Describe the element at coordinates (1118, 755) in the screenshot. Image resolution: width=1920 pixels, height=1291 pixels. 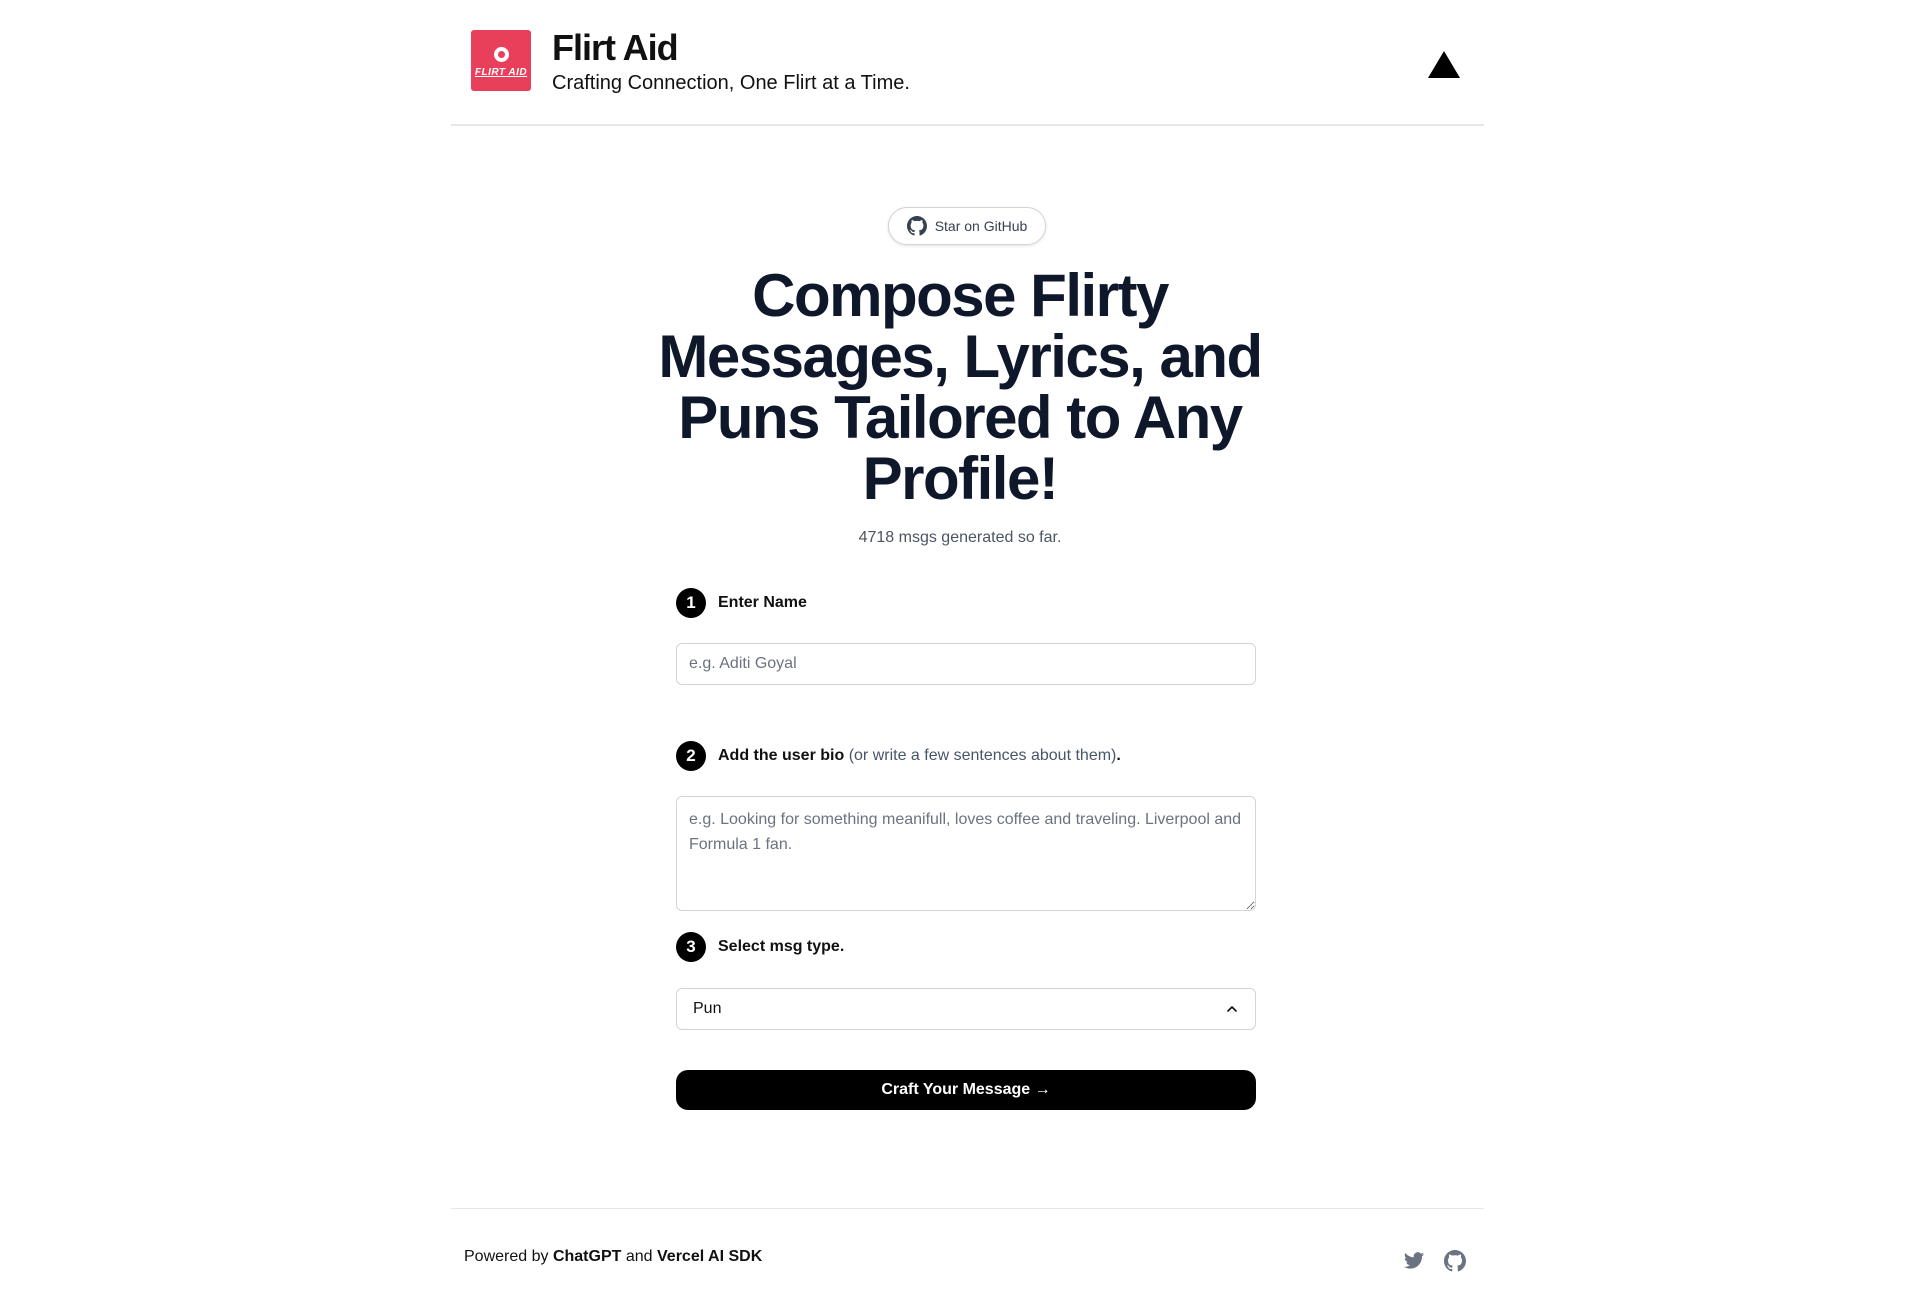
I see `step-suffix: .` at that location.